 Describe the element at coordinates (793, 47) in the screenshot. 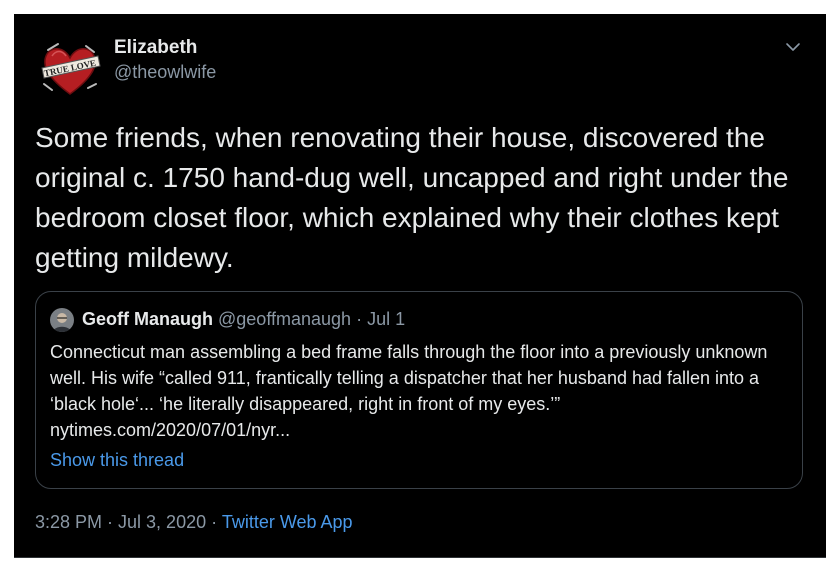

I see `chevron-down-icon` at that location.